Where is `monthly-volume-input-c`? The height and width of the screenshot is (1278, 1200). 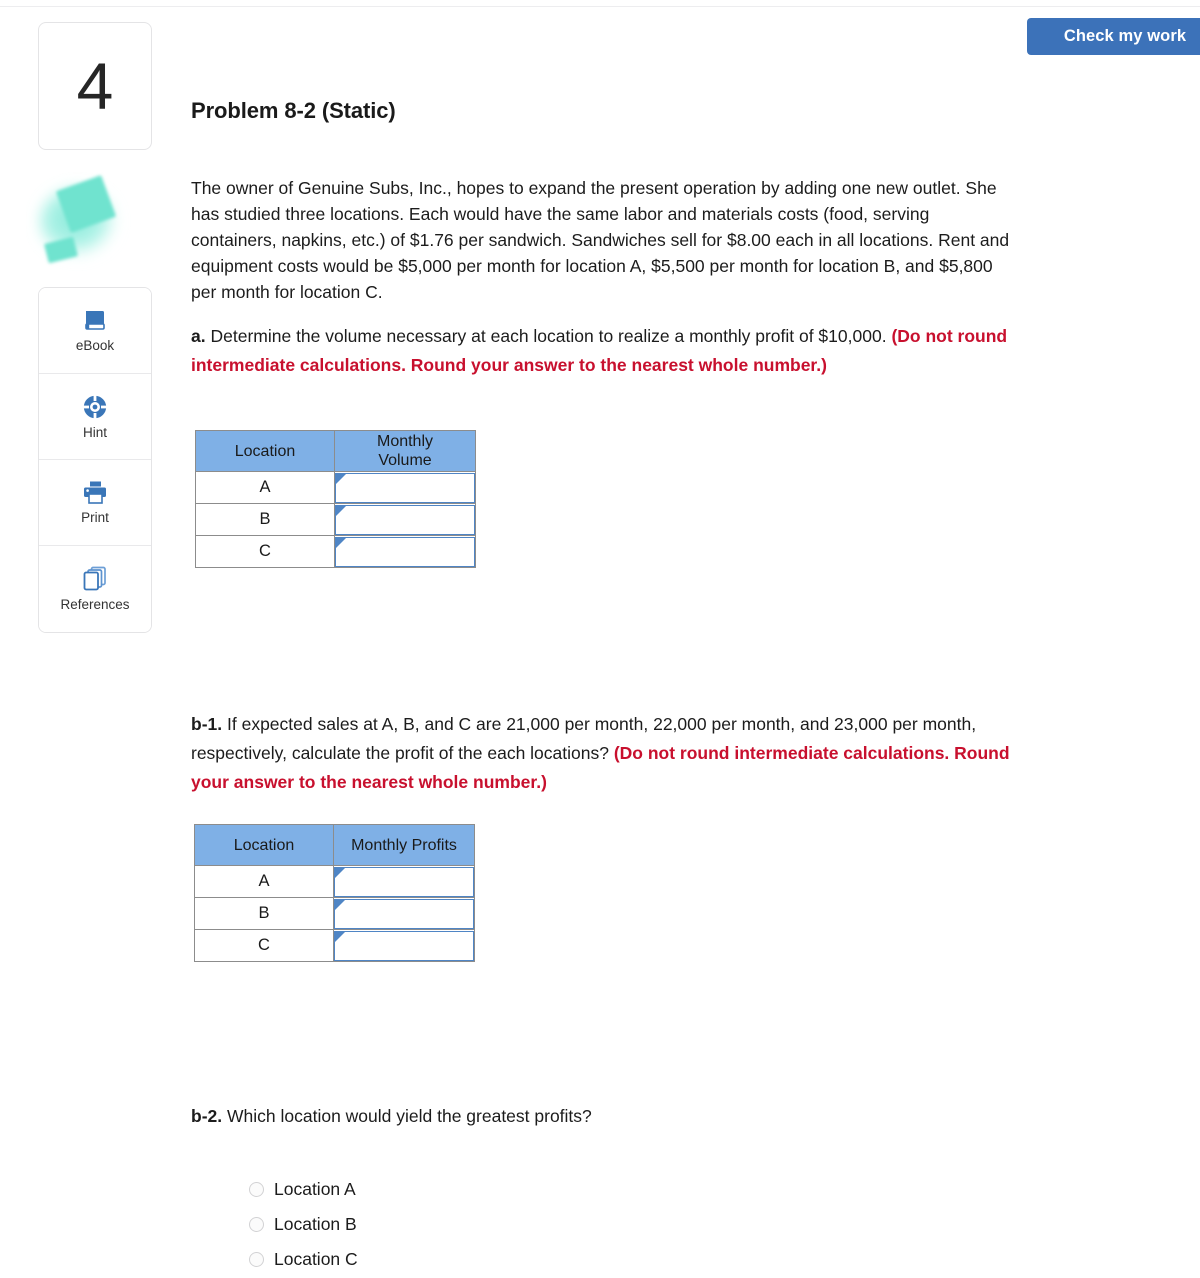
monthly-volume-input-c is located at coordinates (405, 551).